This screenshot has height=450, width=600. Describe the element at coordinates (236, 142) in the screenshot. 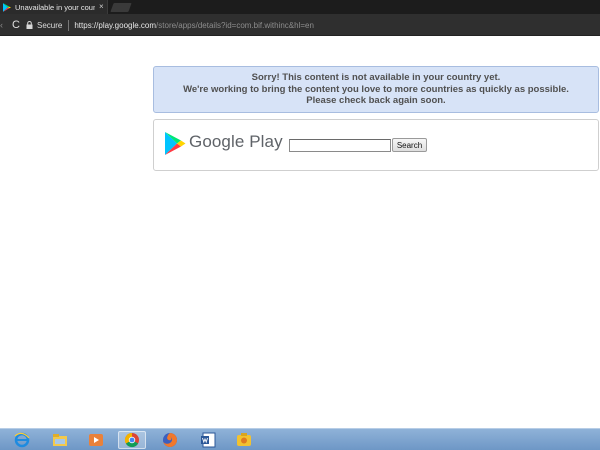

I see `google-play-brand: Google Play` at that location.